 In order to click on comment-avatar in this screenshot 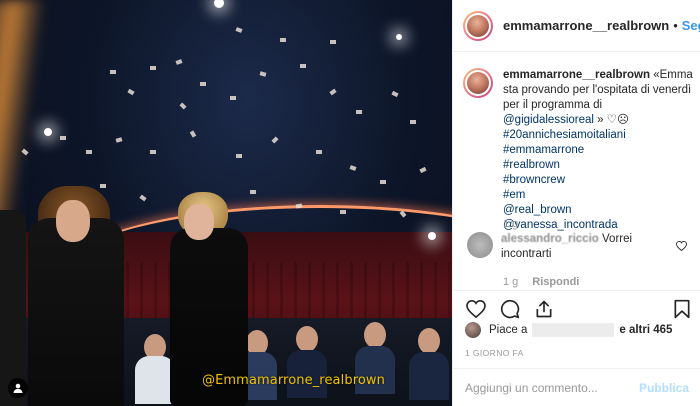, I will do `click(480, 245)`.